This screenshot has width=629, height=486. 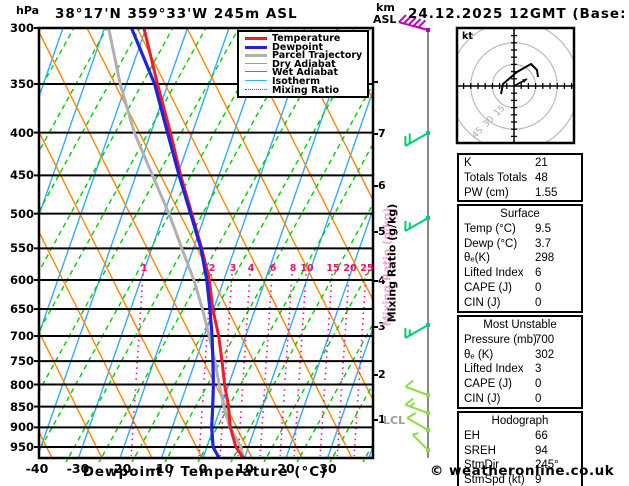 What do you see at coordinates (500, 339) in the screenshot?
I see `stat-label: Pressure (mb)` at bounding box center [500, 339].